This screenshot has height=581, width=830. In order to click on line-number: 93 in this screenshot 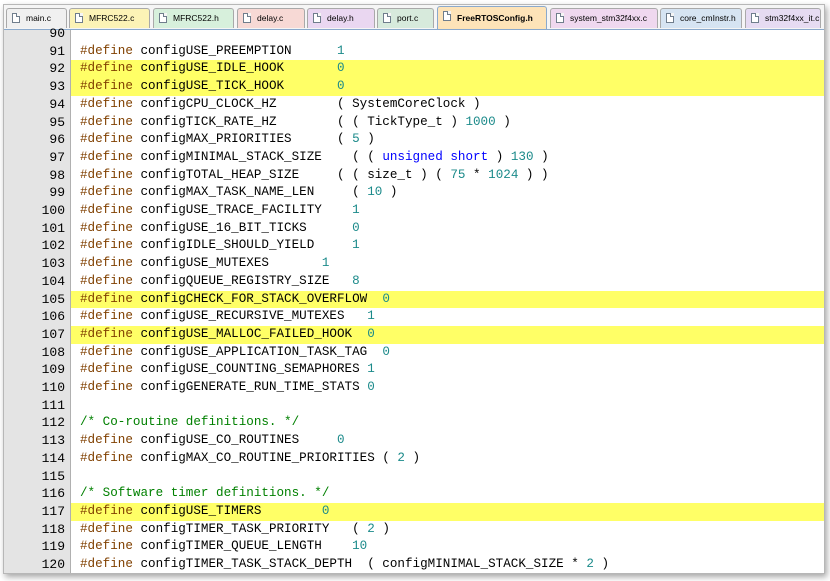, I will do `click(57, 87)`.